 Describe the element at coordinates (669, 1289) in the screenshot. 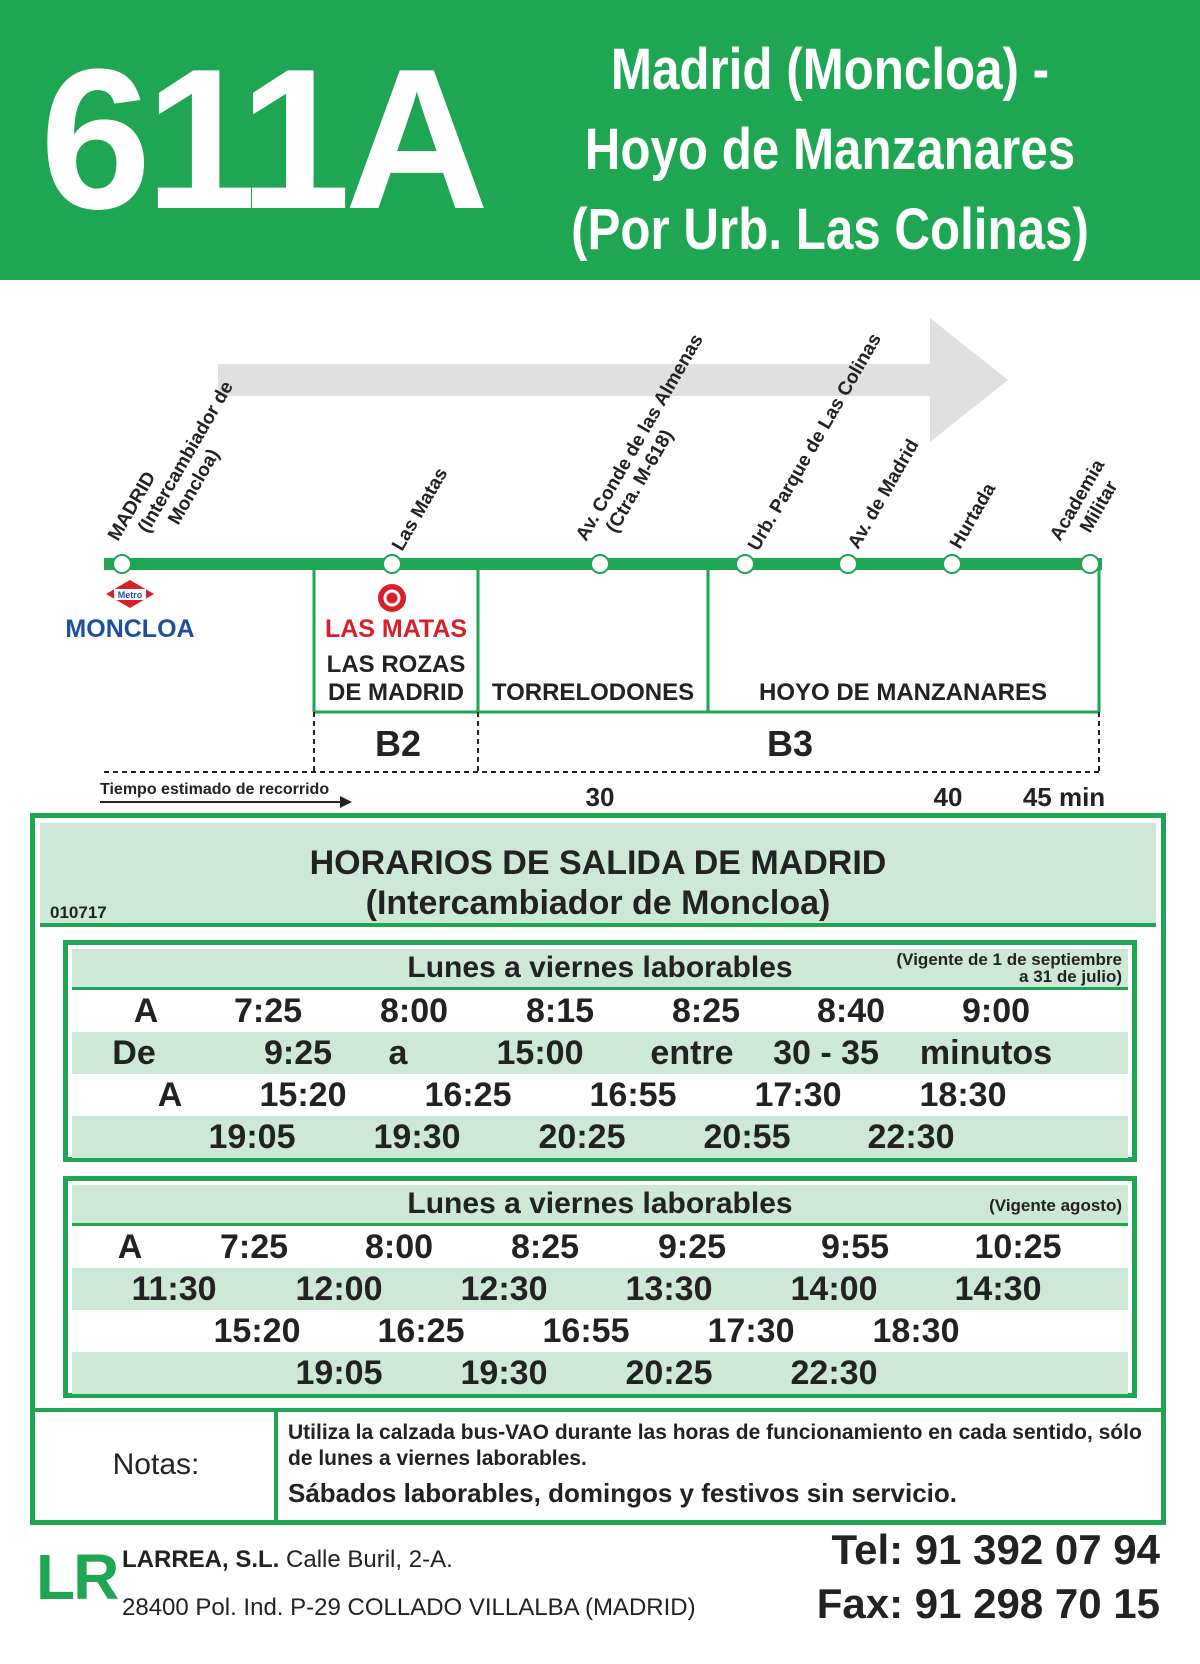

I see `departure-time: 13:30` at that location.